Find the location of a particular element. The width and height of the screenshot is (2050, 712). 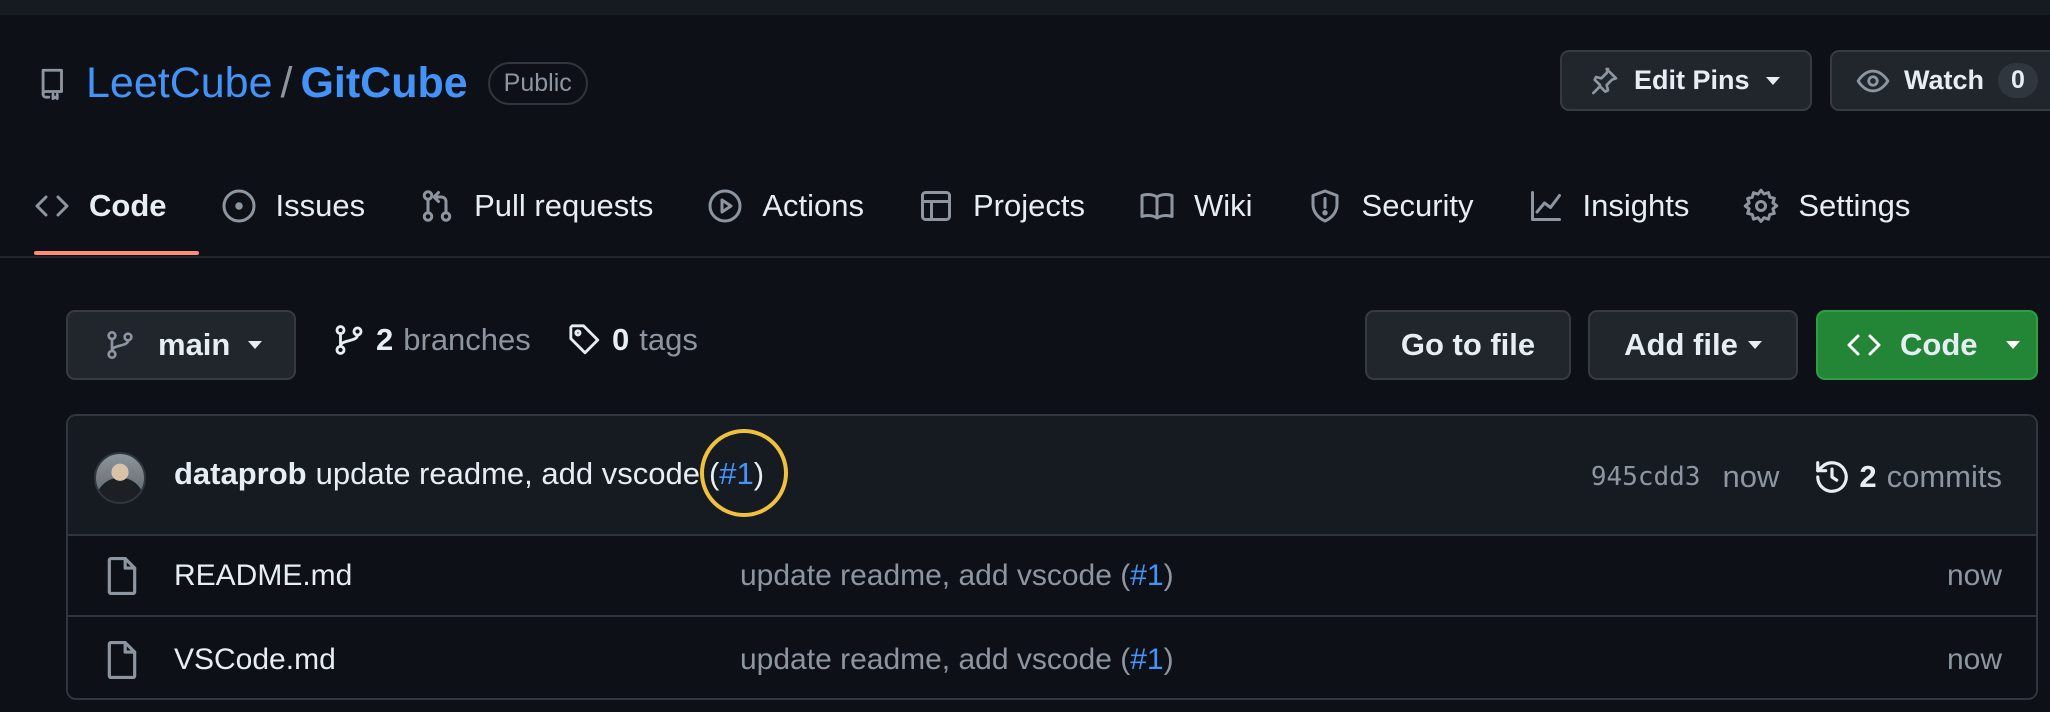

tab-label: Security is located at coordinates (1417, 205).